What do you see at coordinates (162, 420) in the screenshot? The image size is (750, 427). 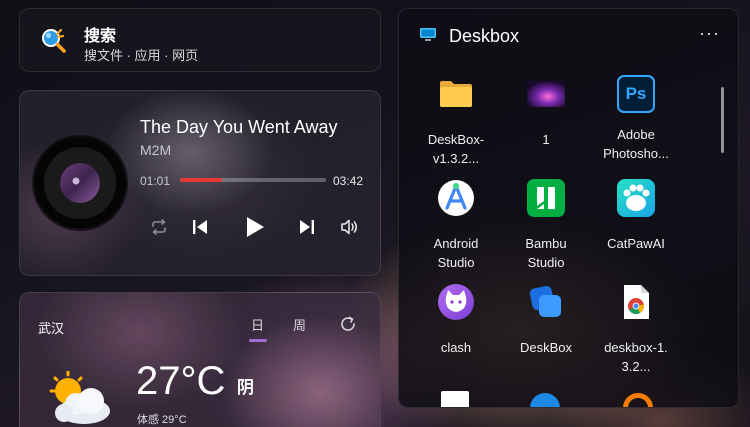 I see `feels-like: 体感 29°C` at bounding box center [162, 420].